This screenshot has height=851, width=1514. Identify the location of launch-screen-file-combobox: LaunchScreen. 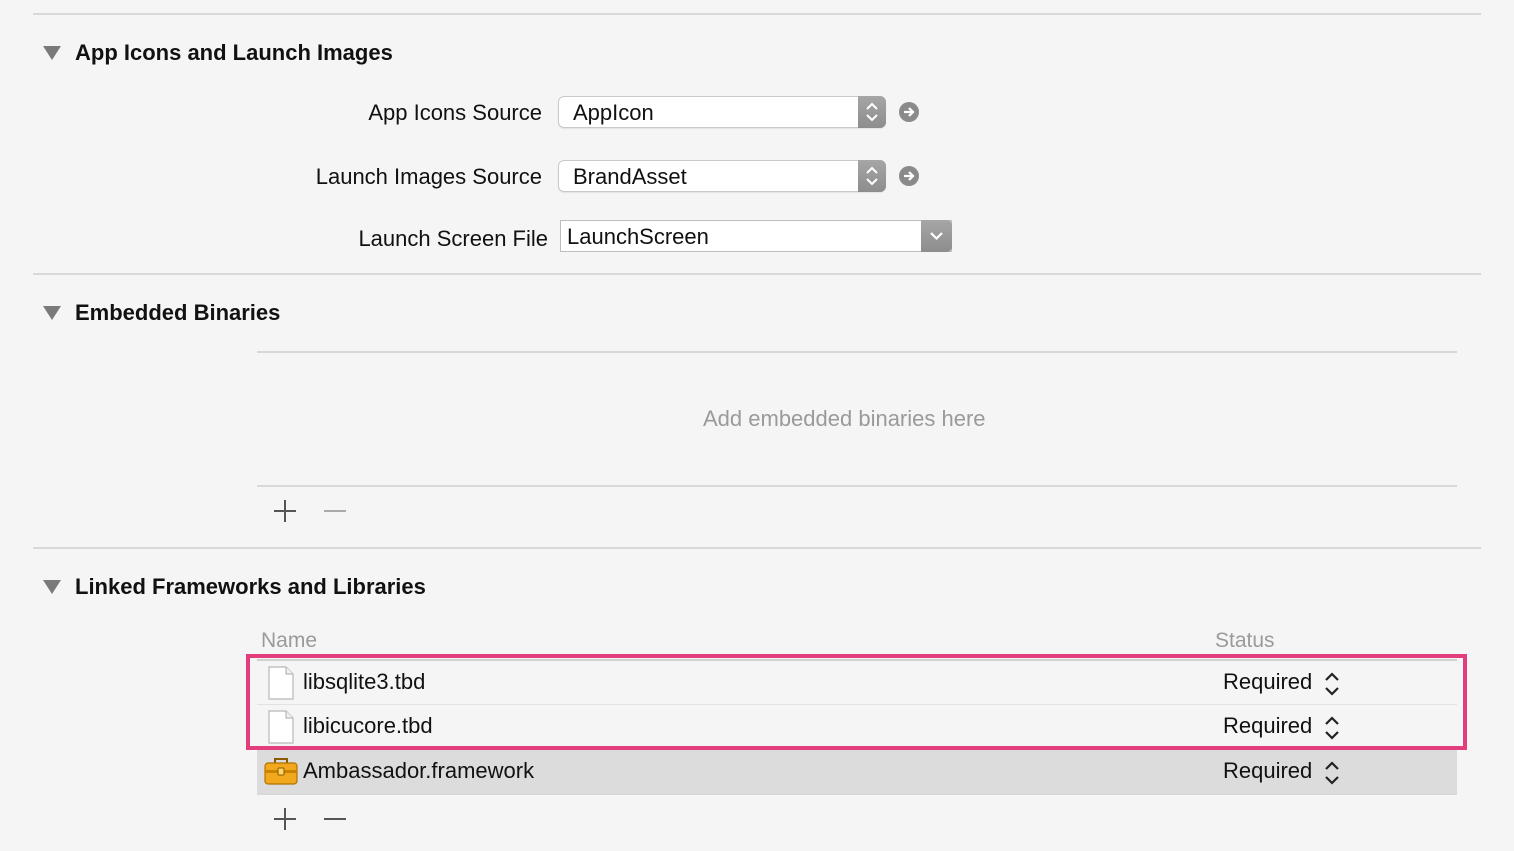
(756, 236).